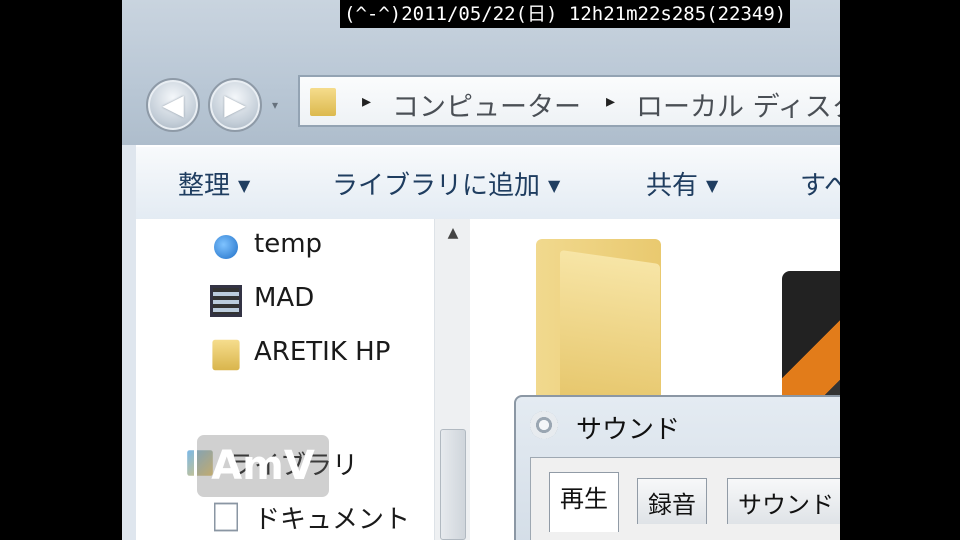  What do you see at coordinates (275, 105) in the screenshot?
I see `recent-pages-dropdown: ▾` at bounding box center [275, 105].